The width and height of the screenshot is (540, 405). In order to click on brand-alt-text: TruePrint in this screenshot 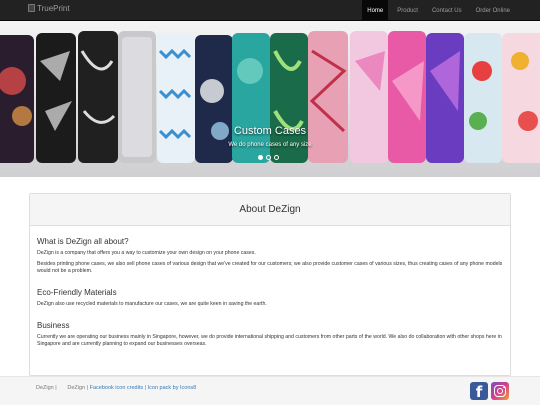, I will do `click(53, 8)`.